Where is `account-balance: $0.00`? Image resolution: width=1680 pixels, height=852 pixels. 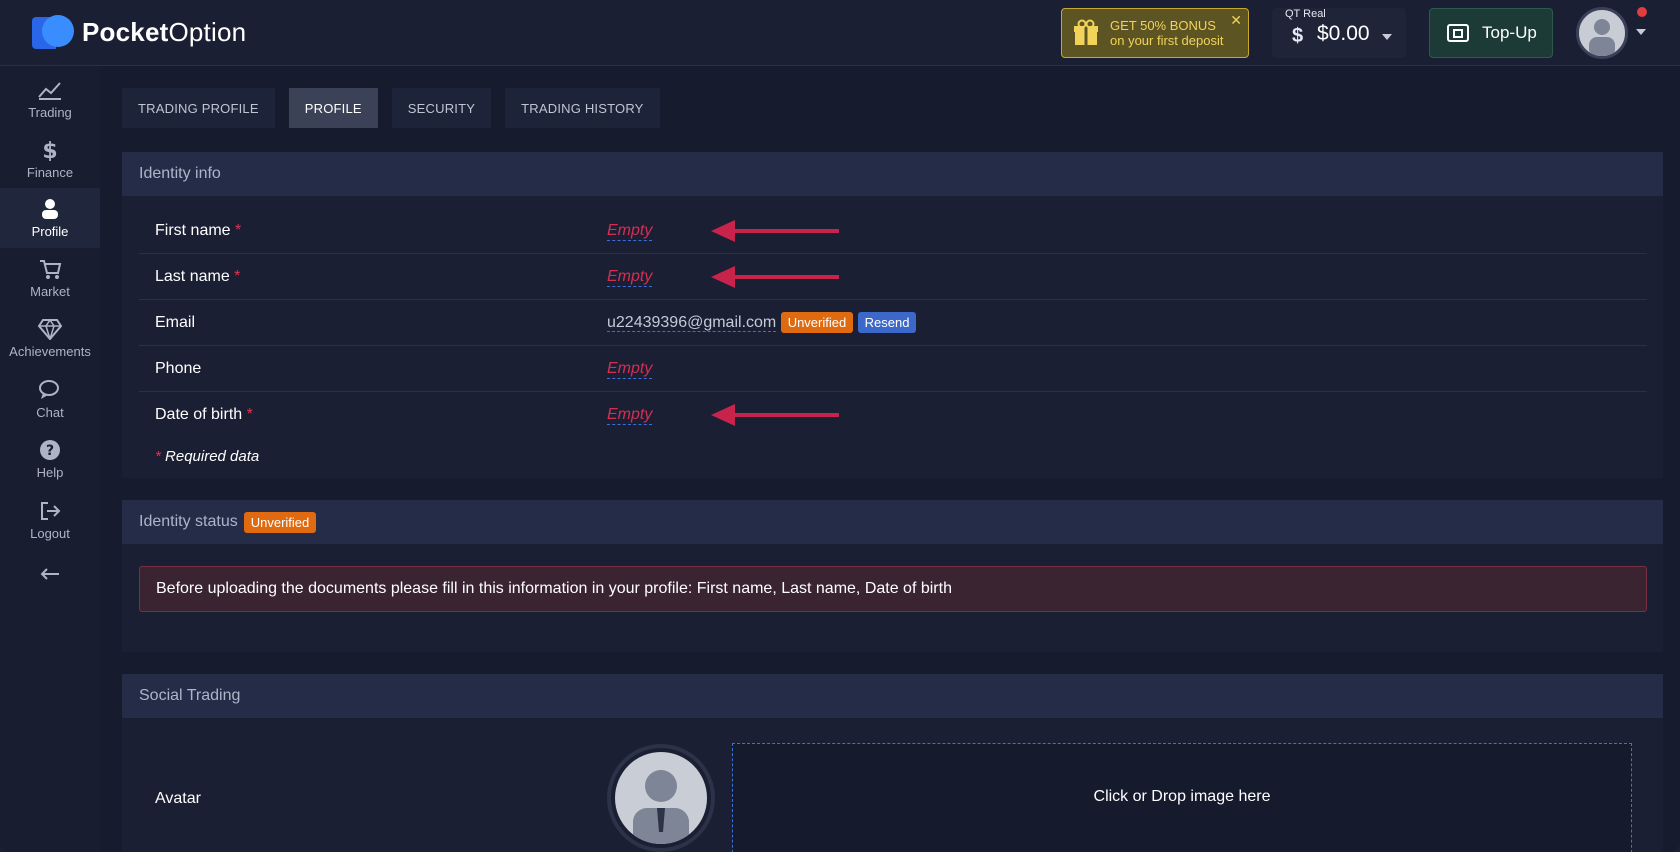 account-balance: $0.00 is located at coordinates (1343, 33).